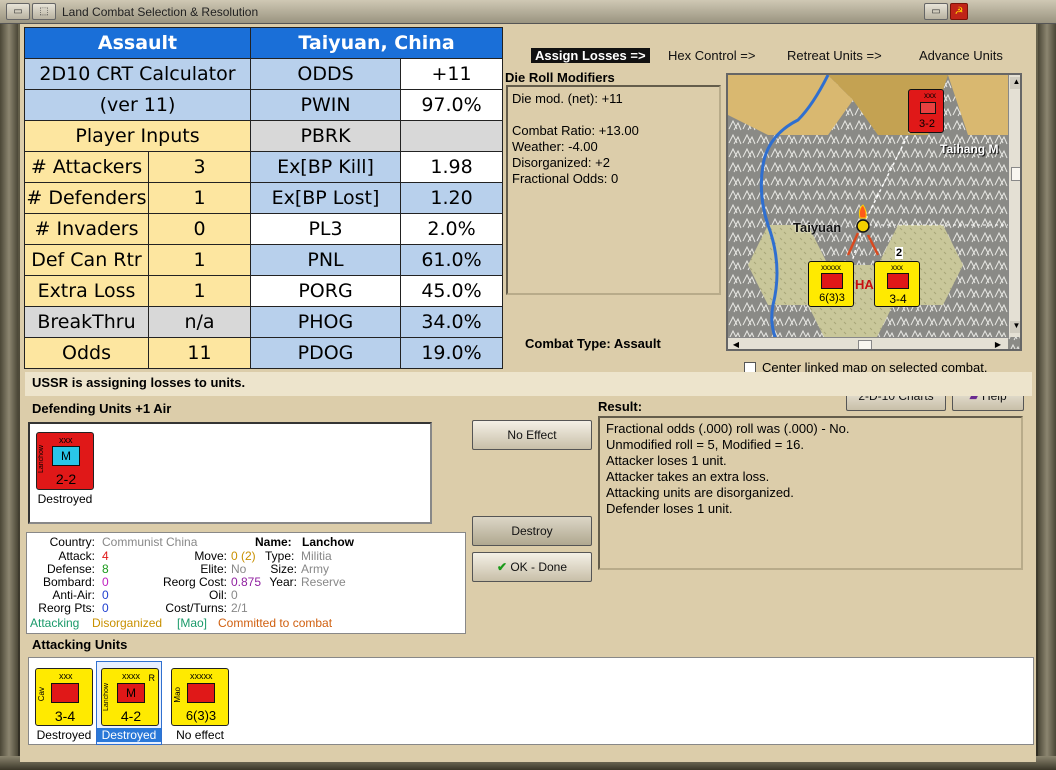 The height and width of the screenshot is (770, 1056). What do you see at coordinates (283, 582) in the screenshot?
I see `info-key: Year:` at bounding box center [283, 582].